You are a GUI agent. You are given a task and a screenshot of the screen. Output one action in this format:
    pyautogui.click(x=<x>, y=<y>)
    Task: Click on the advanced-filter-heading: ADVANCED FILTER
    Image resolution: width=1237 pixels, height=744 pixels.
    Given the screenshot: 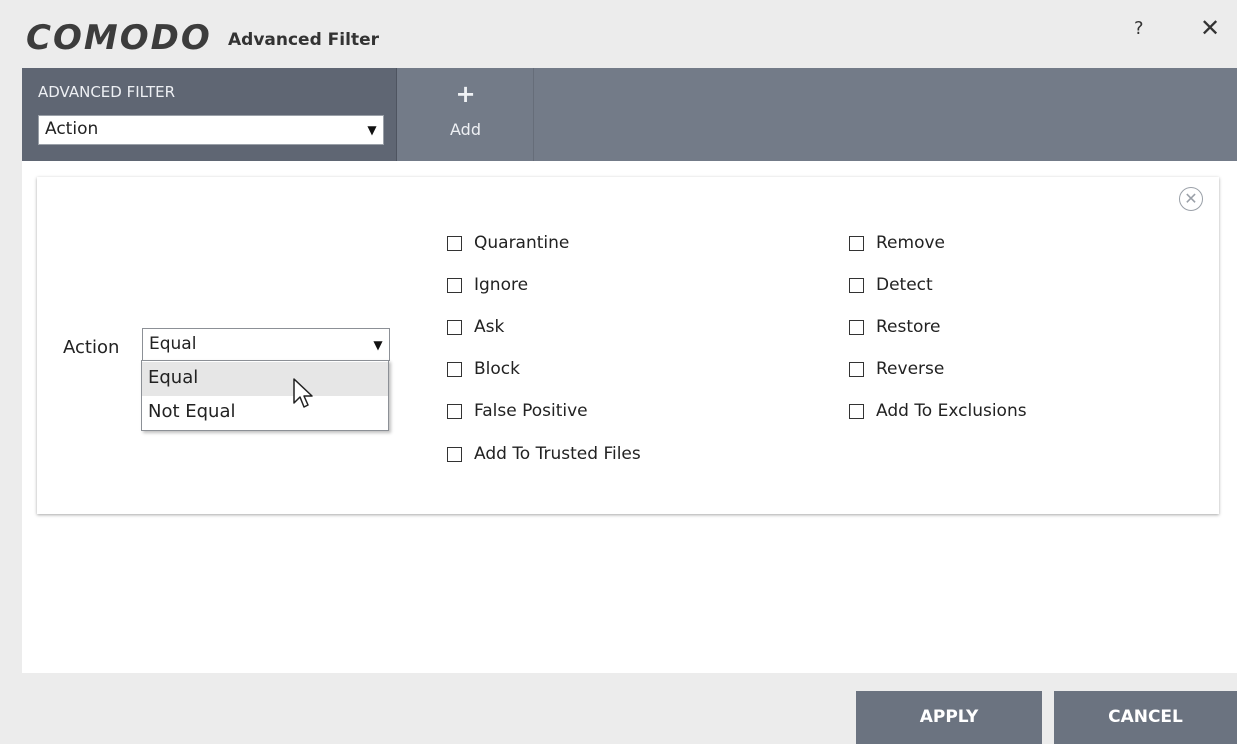 What is the action you would take?
    pyautogui.click(x=107, y=92)
    